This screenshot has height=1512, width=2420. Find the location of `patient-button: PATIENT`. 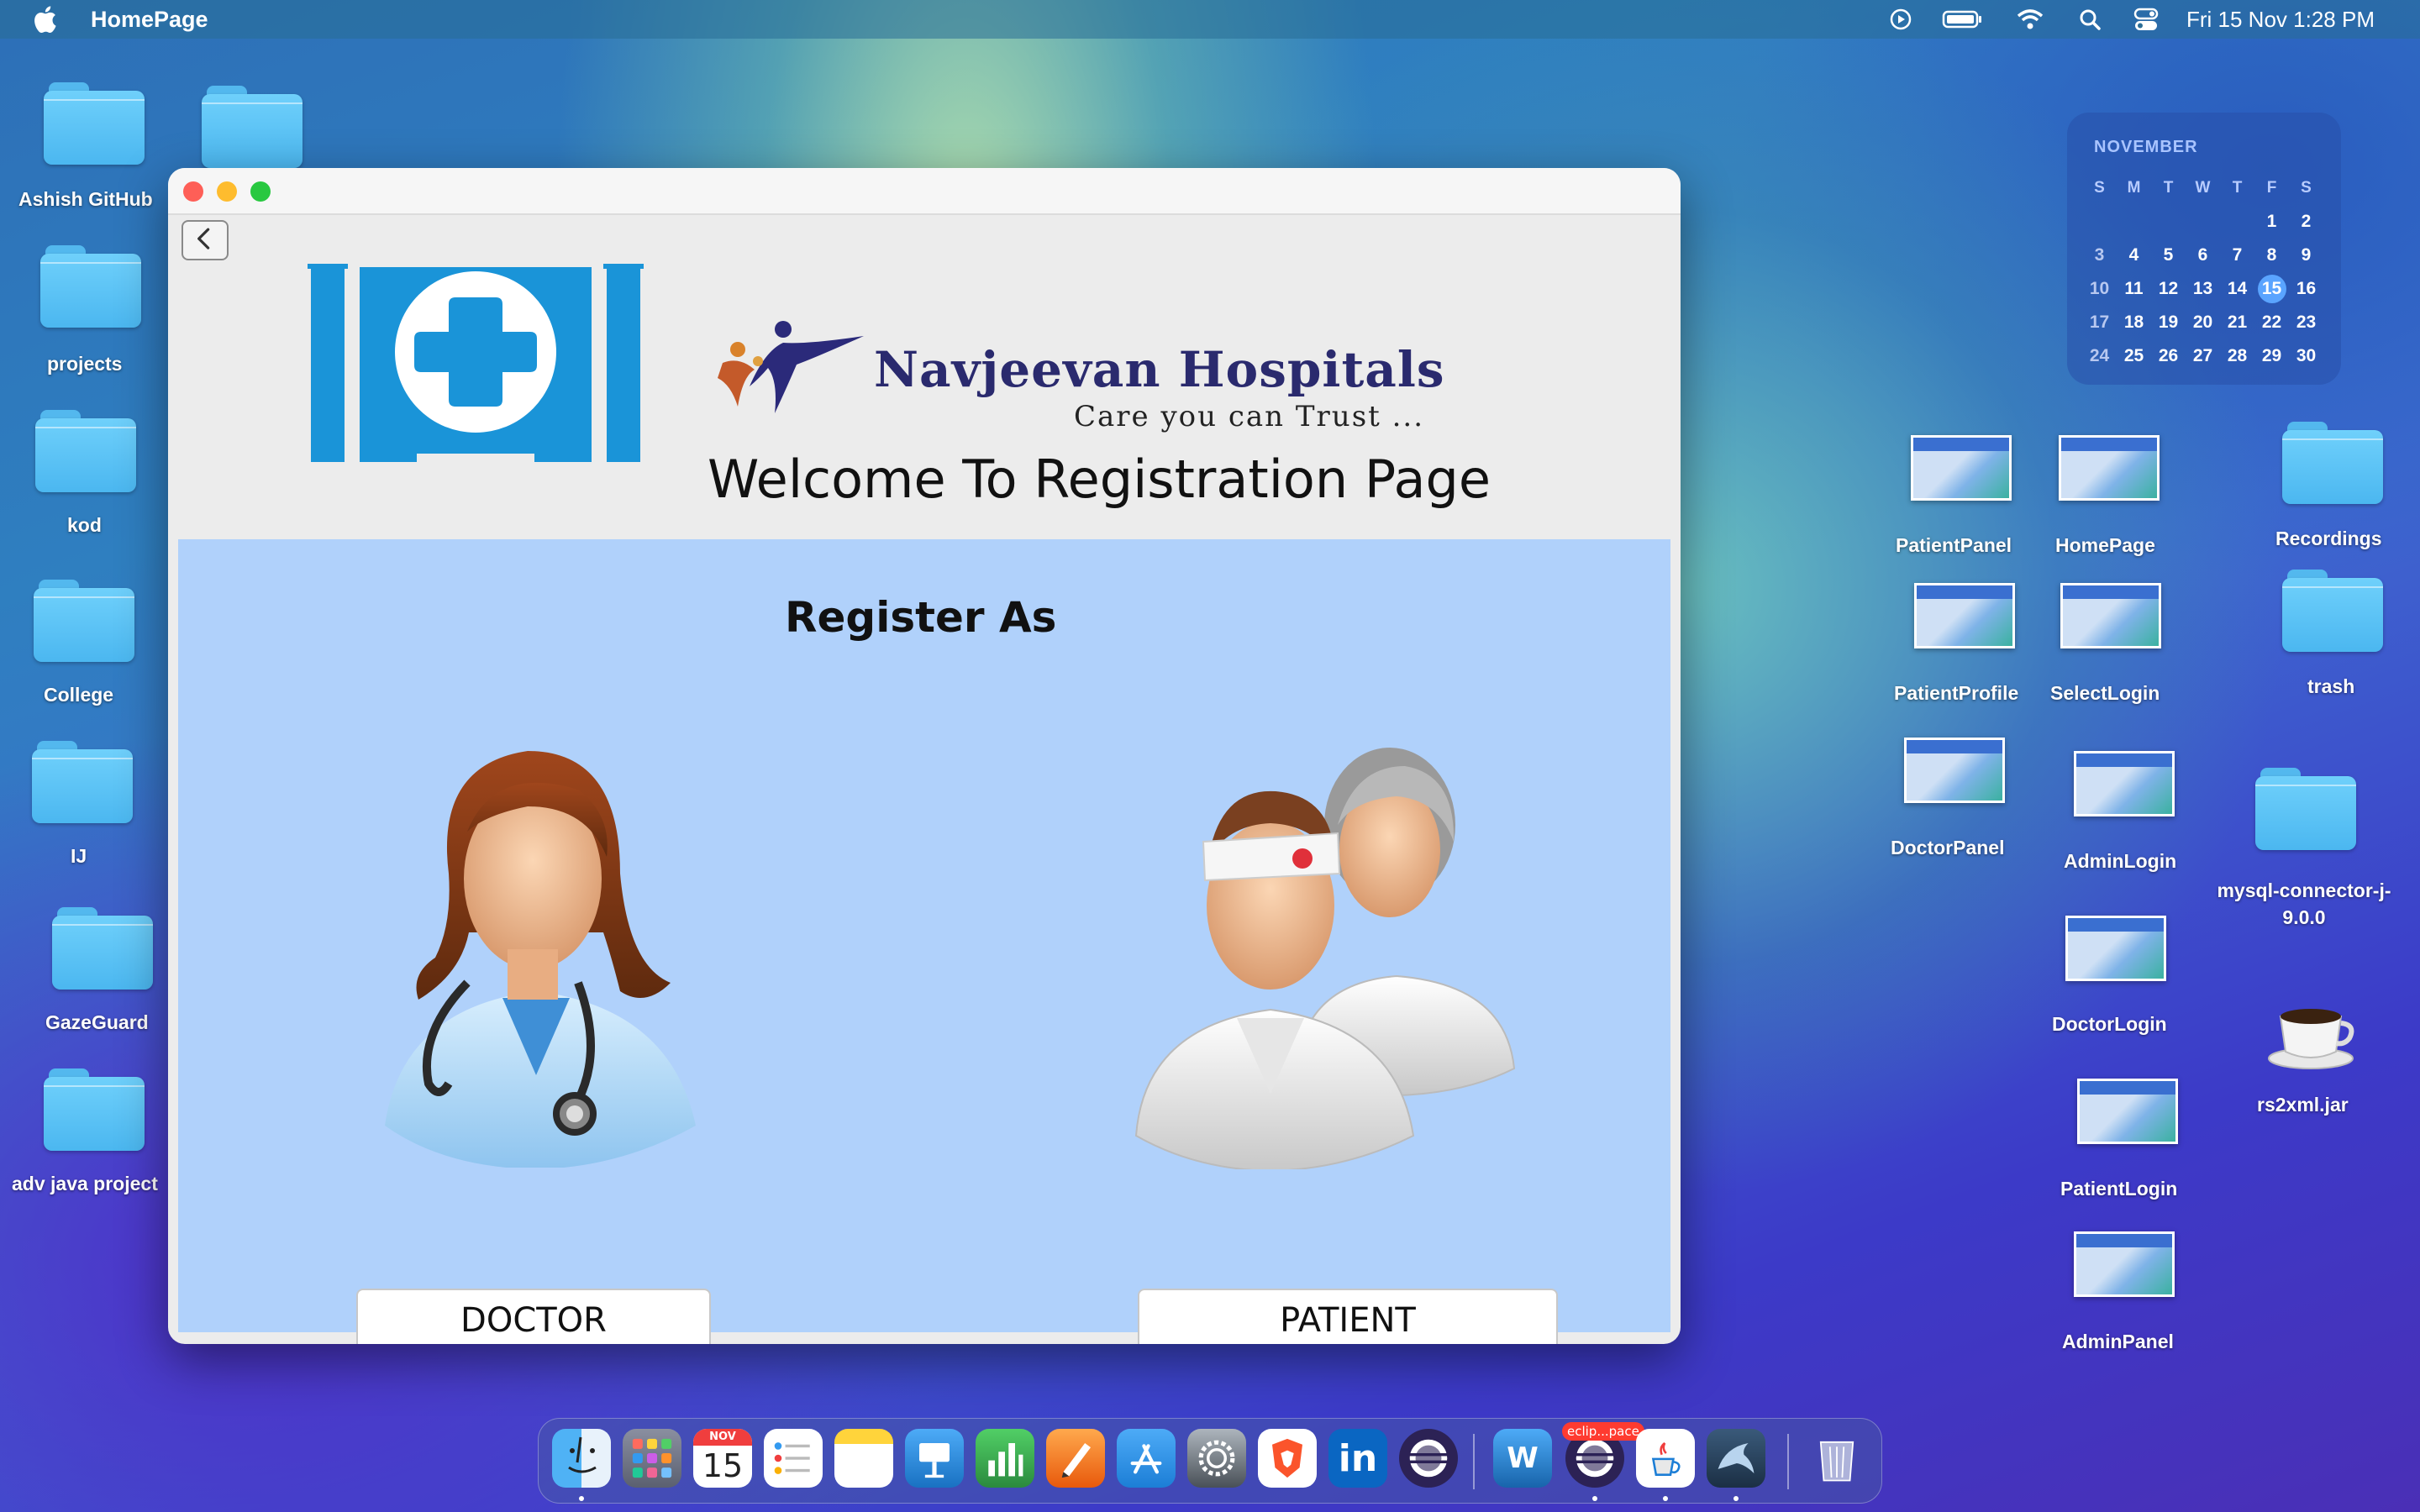

patient-button: PATIENT is located at coordinates (1348, 1316).